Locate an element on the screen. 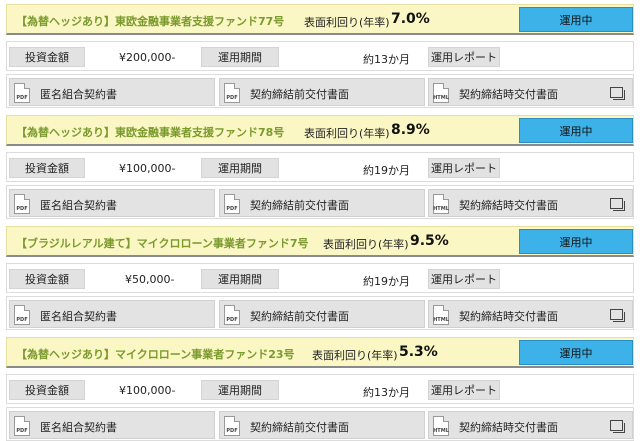 The height and width of the screenshot is (441, 640). yield-value: 8.9% is located at coordinates (410, 130).